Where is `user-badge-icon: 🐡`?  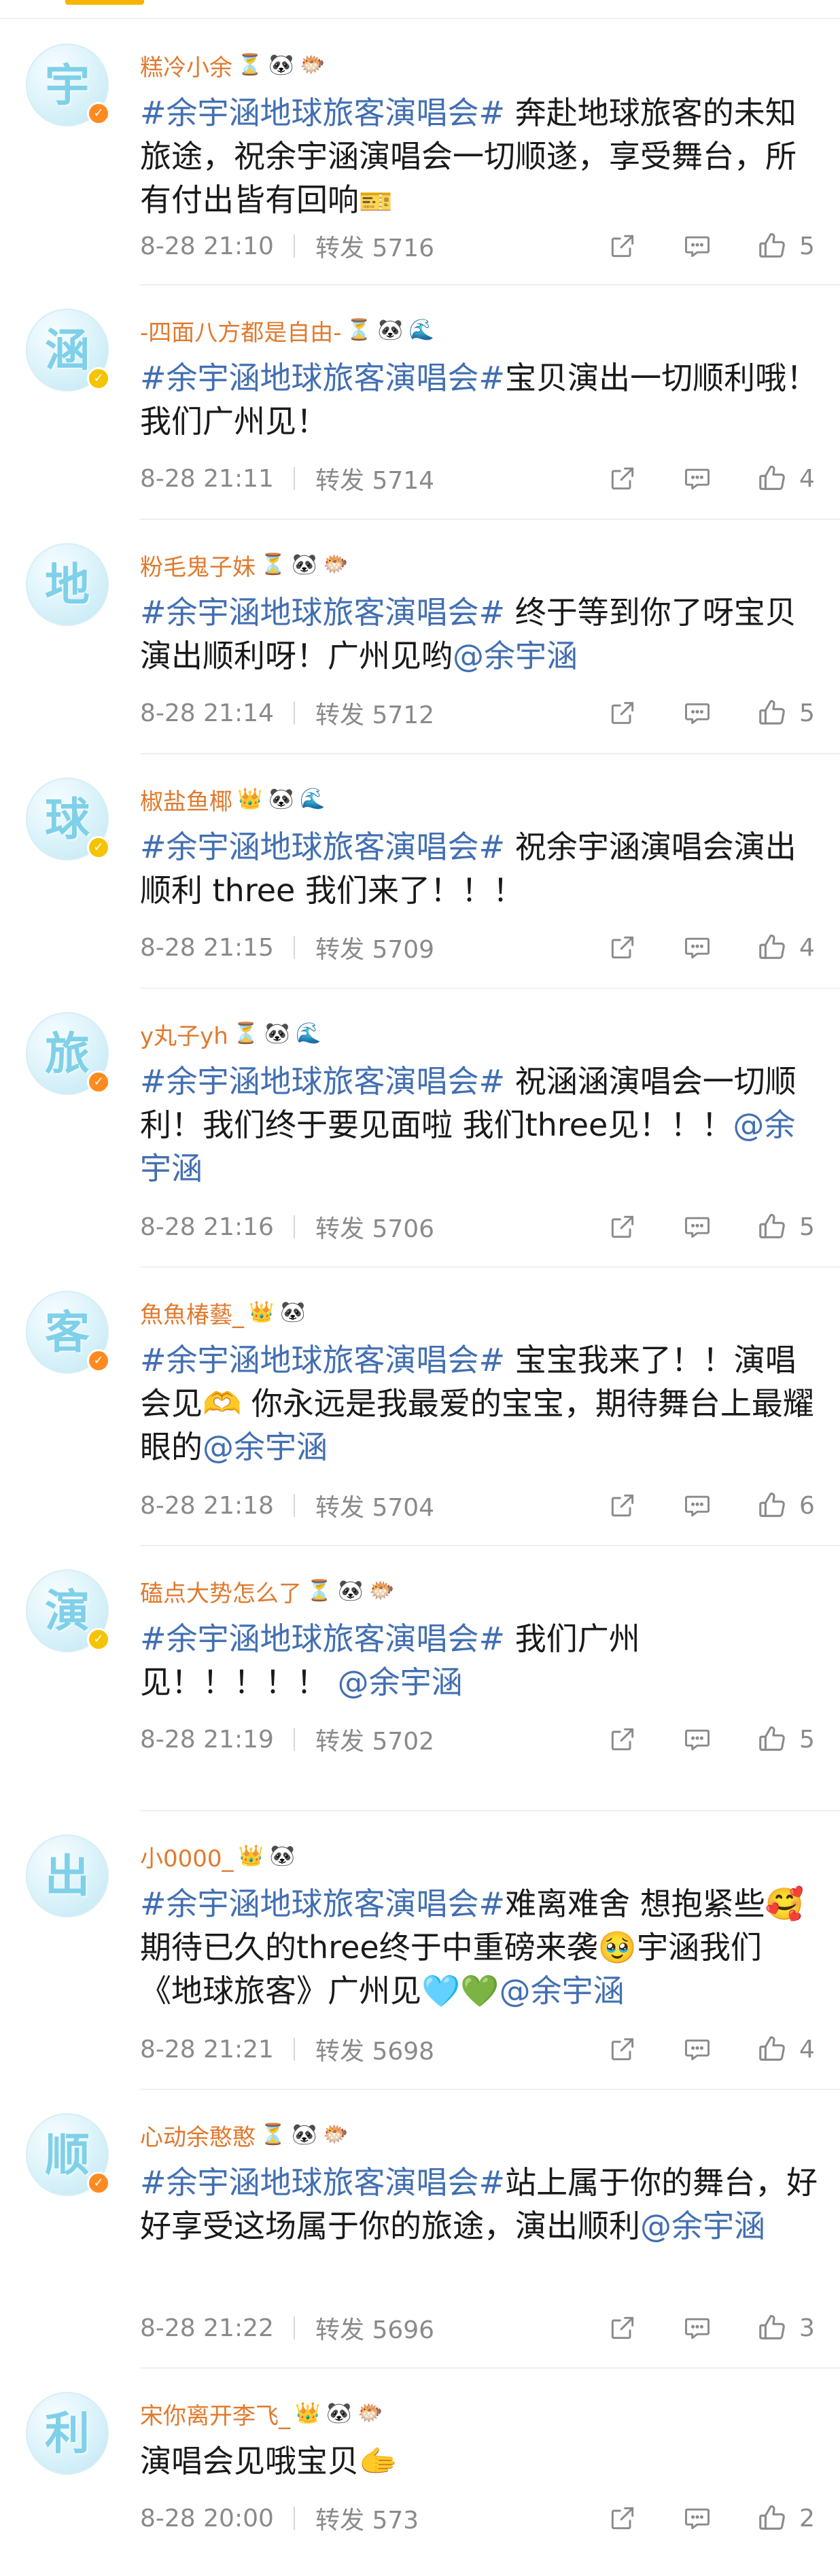 user-badge-icon: 🐡 is located at coordinates (382, 1591).